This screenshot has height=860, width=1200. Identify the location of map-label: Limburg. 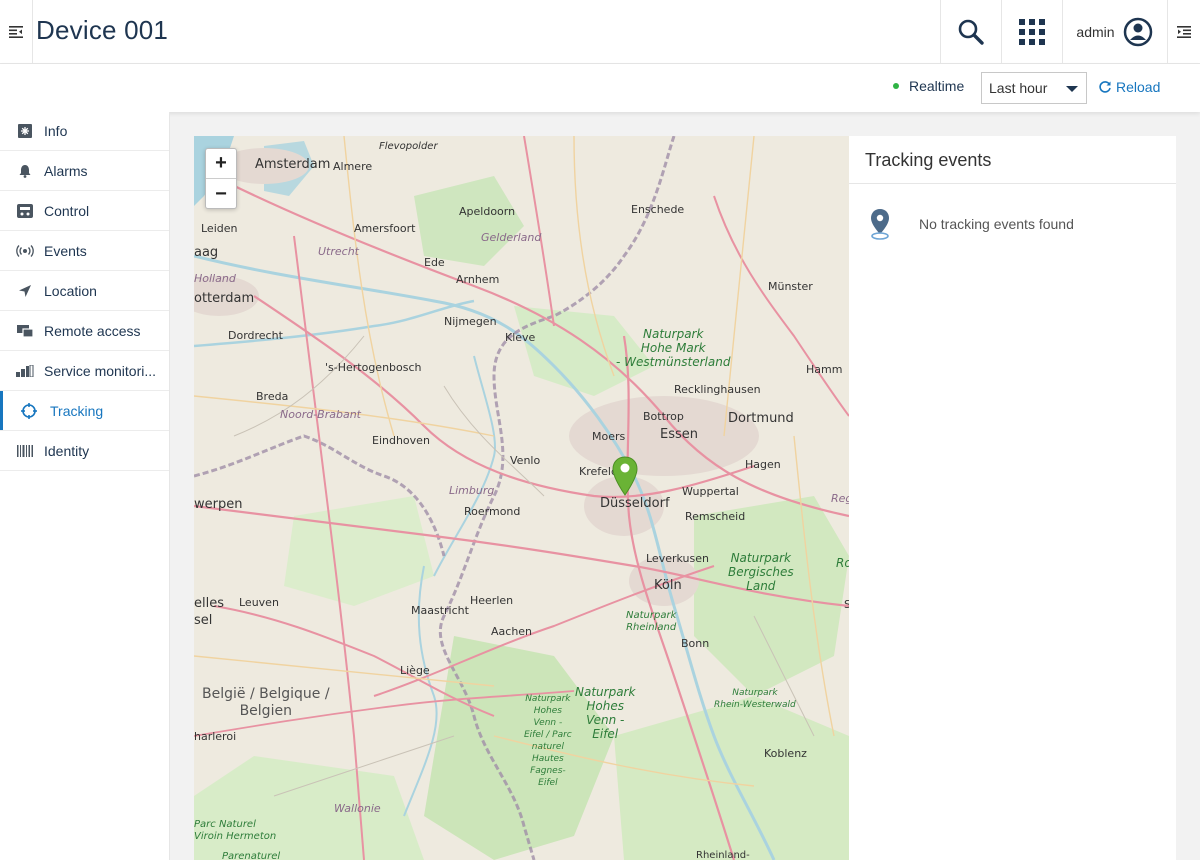
(472, 490).